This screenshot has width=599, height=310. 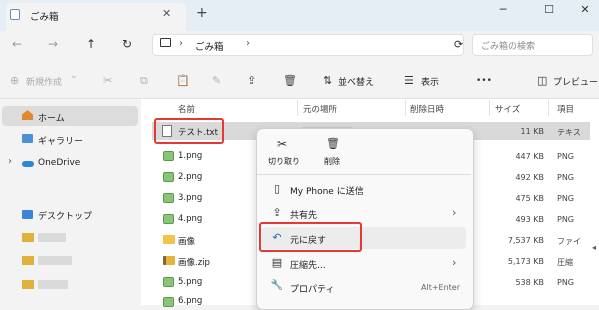 I want to click on breadcrumb-recycle-bin: ごみ箱, so click(x=209, y=46).